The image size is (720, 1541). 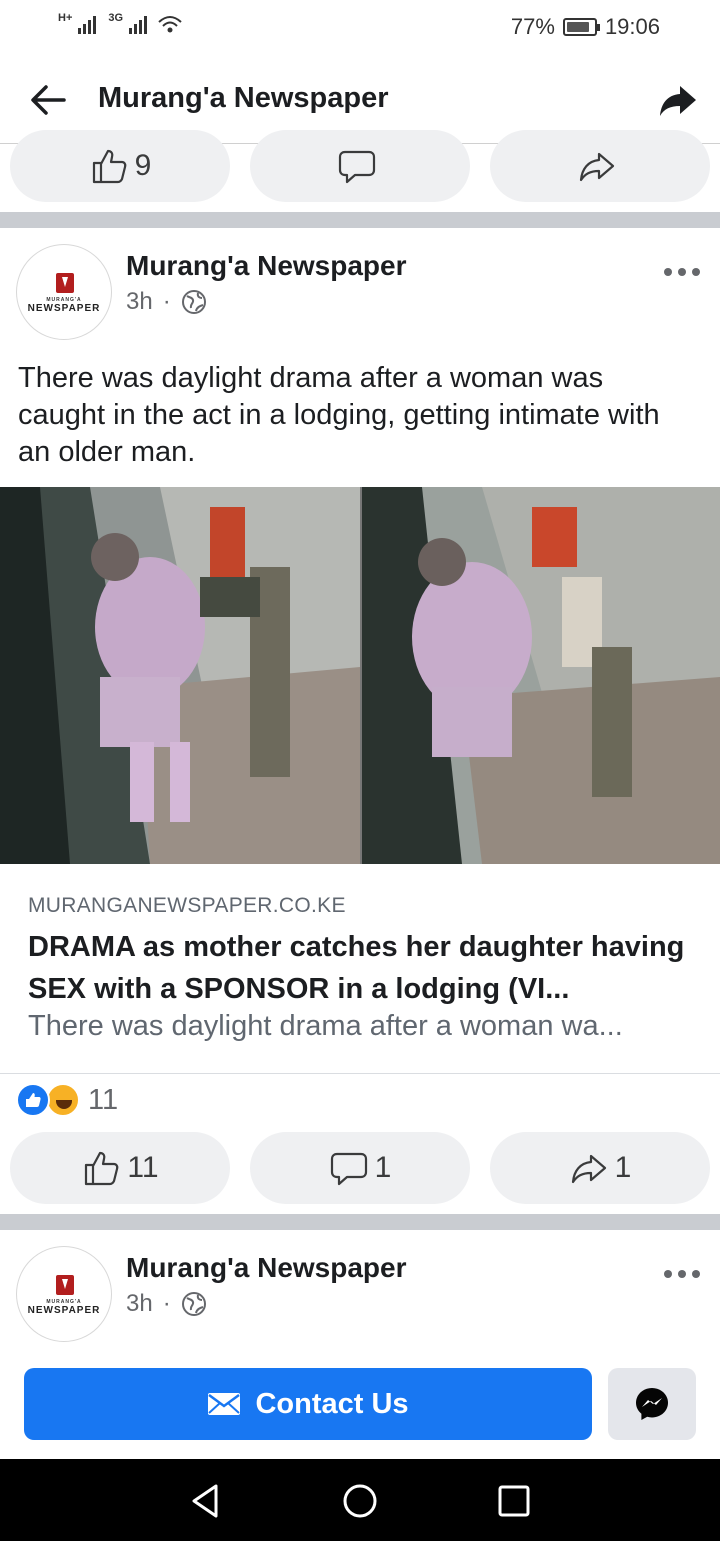 I want to click on reaction-summary: 11, so click(x=67, y=1100).